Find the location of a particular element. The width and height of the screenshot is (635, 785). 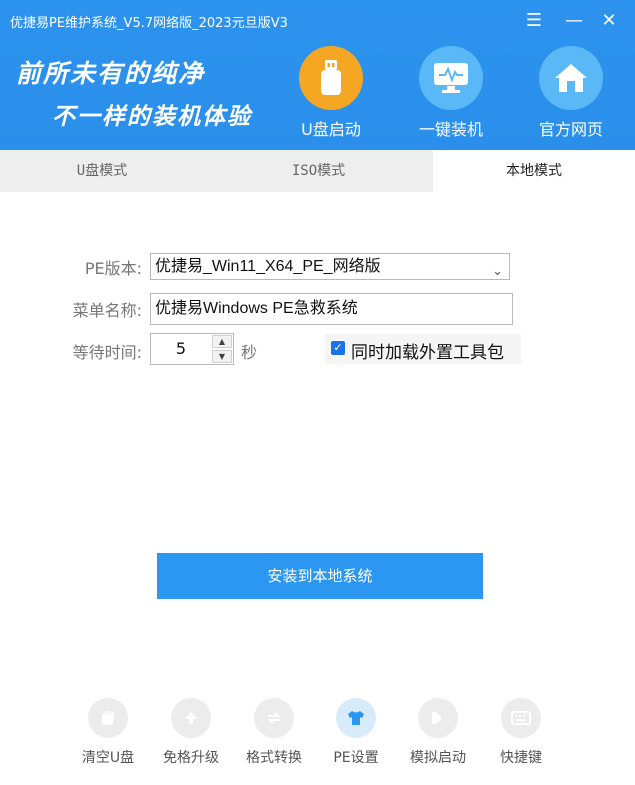

tool-format-convert: 格式转换 is located at coordinates (274, 732).